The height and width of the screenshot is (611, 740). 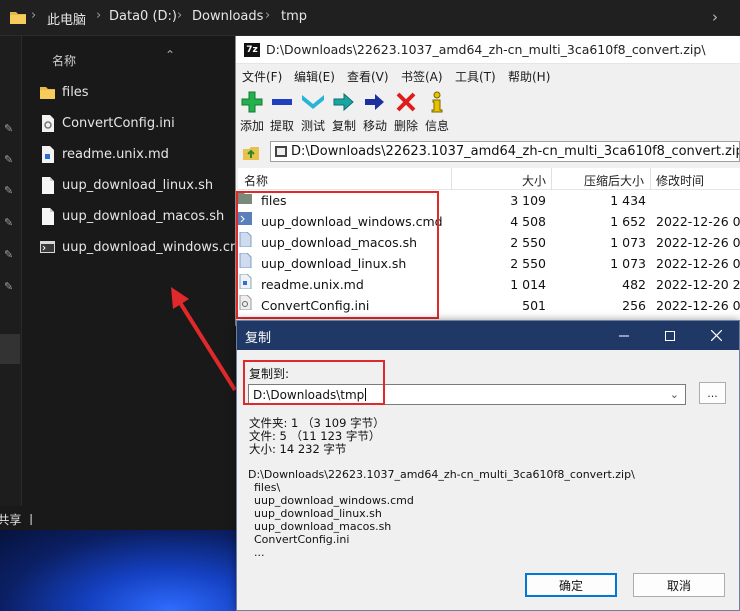 What do you see at coordinates (282, 102) in the screenshot?
I see `minus-icon` at bounding box center [282, 102].